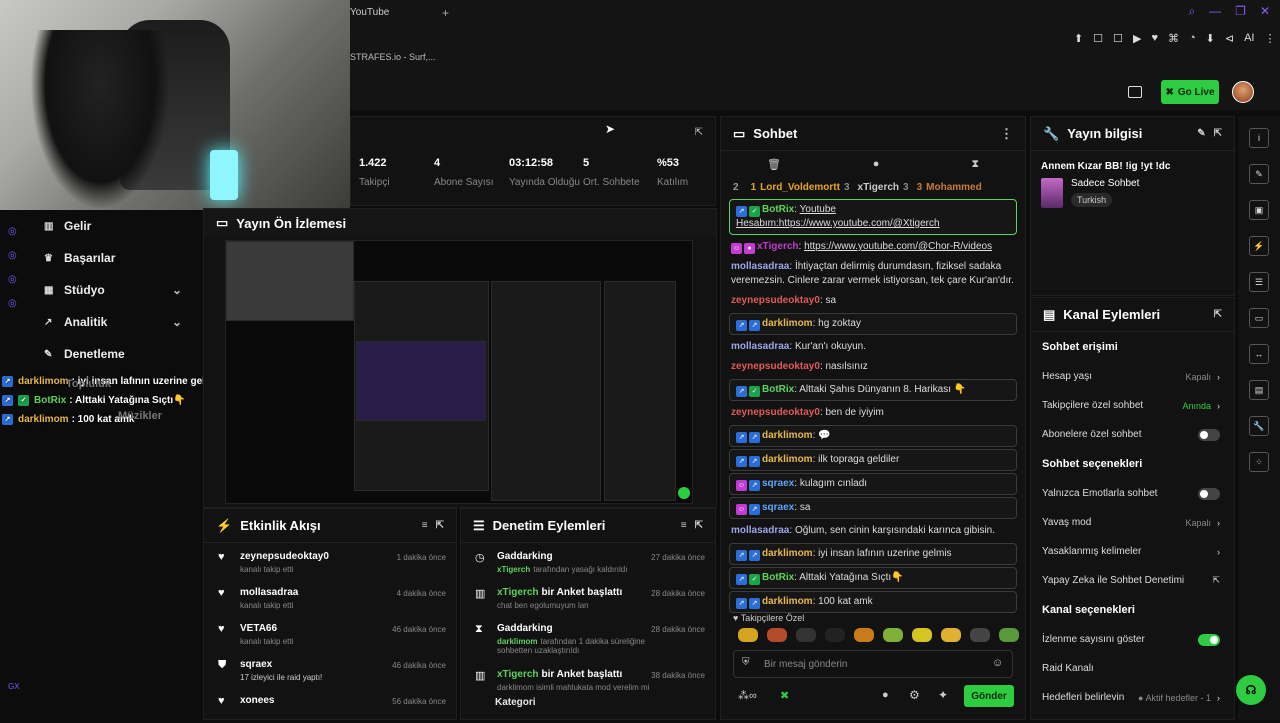 This screenshot has width=1280, height=723. I want to click on leader-item: 3 Mohammed, so click(951, 187).